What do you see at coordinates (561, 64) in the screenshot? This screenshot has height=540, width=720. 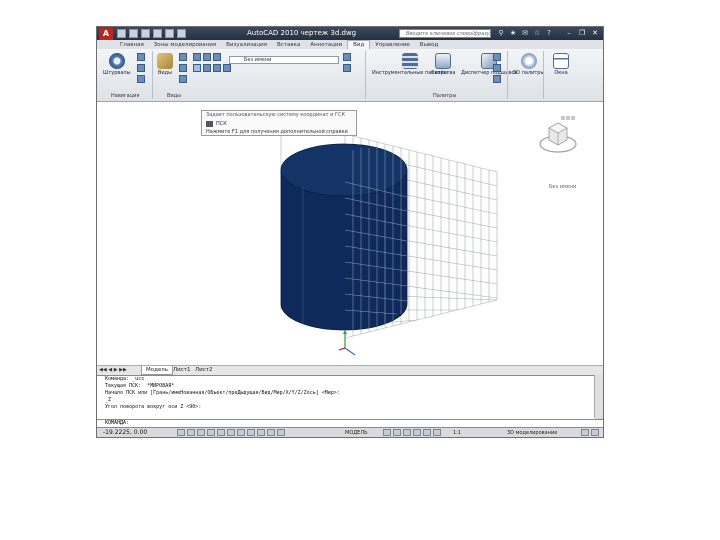 I see `windows-button: Окна` at bounding box center [561, 64].